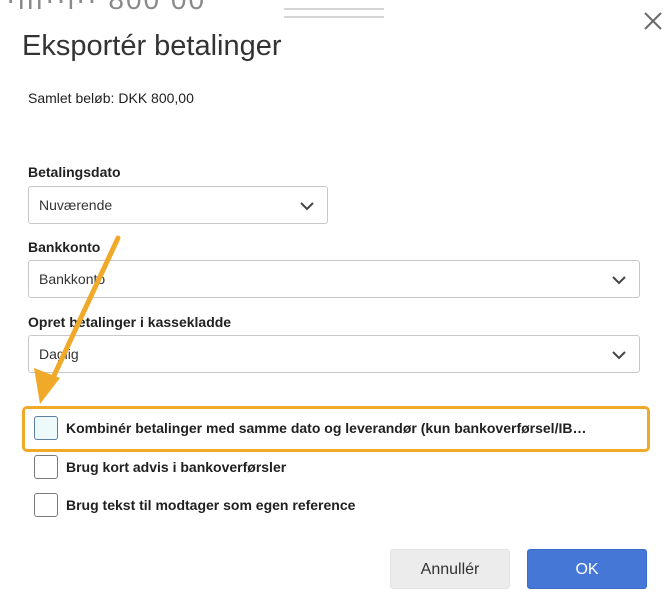 The height and width of the screenshot is (613, 672). What do you see at coordinates (450, 569) in the screenshot?
I see `cancel-button: Annullér` at bounding box center [450, 569].